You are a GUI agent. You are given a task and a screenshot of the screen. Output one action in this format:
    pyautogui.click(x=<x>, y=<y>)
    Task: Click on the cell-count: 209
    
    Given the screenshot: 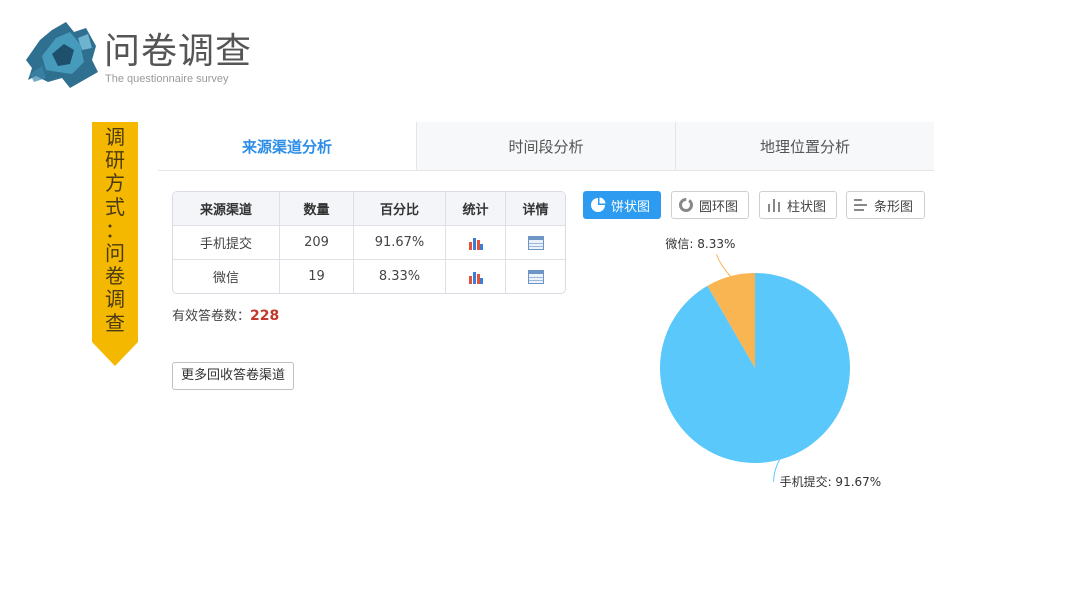 What is the action you would take?
    pyautogui.click(x=317, y=243)
    